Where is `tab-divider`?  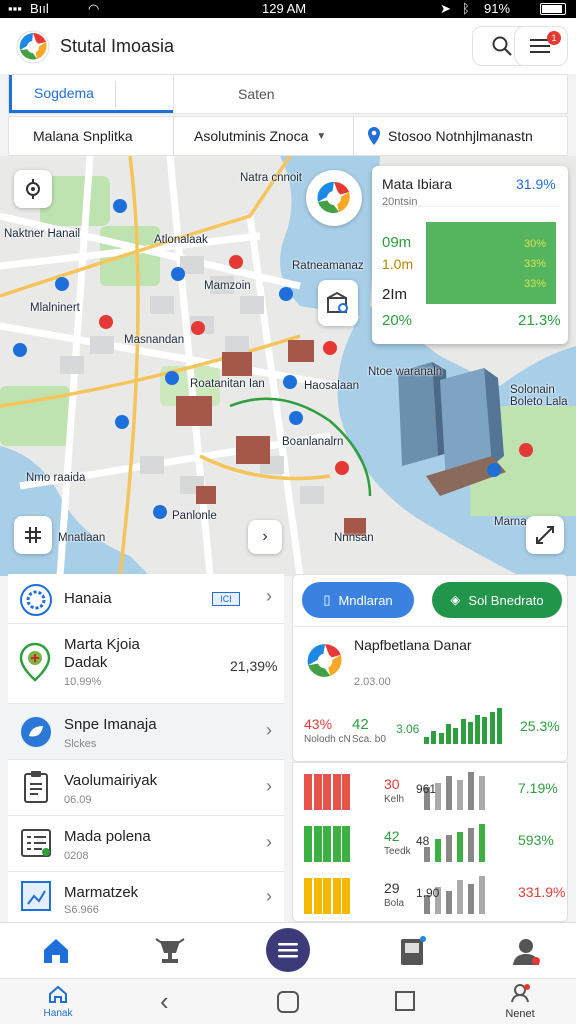
tab-divider is located at coordinates (115, 94).